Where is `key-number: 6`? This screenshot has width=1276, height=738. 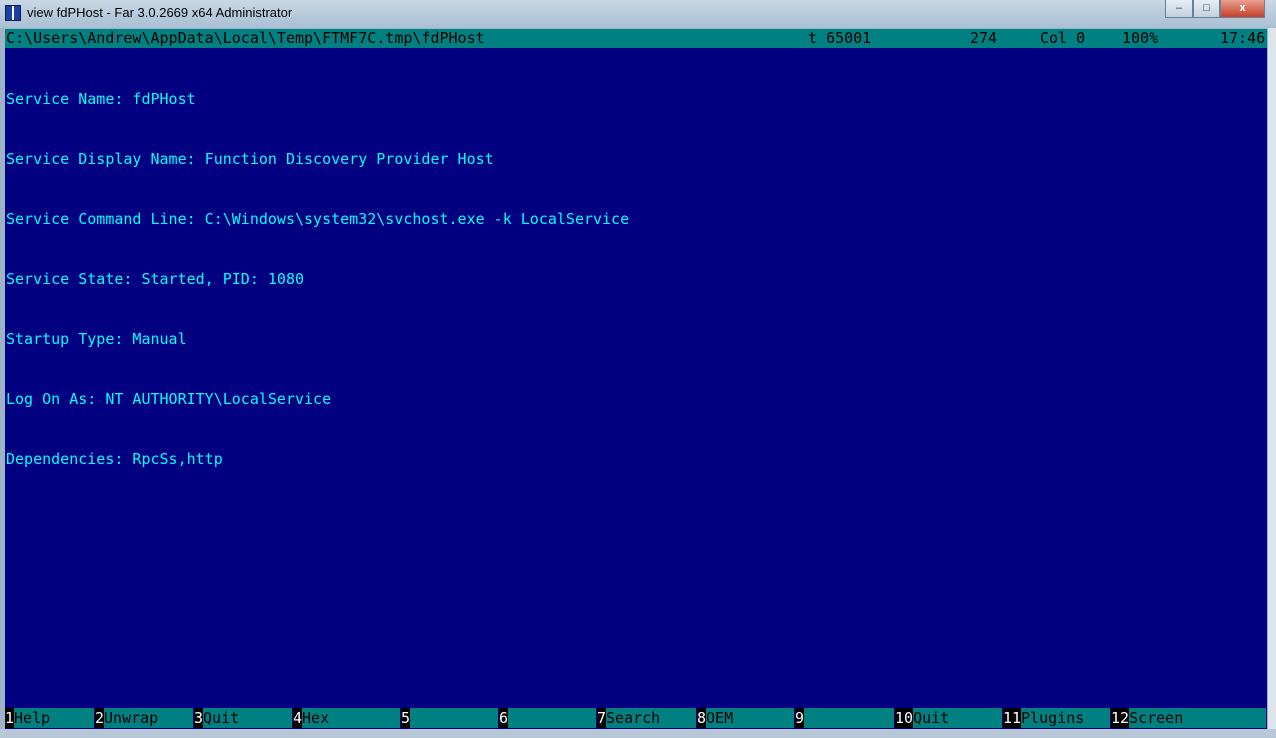
key-number: 6 is located at coordinates (504, 718).